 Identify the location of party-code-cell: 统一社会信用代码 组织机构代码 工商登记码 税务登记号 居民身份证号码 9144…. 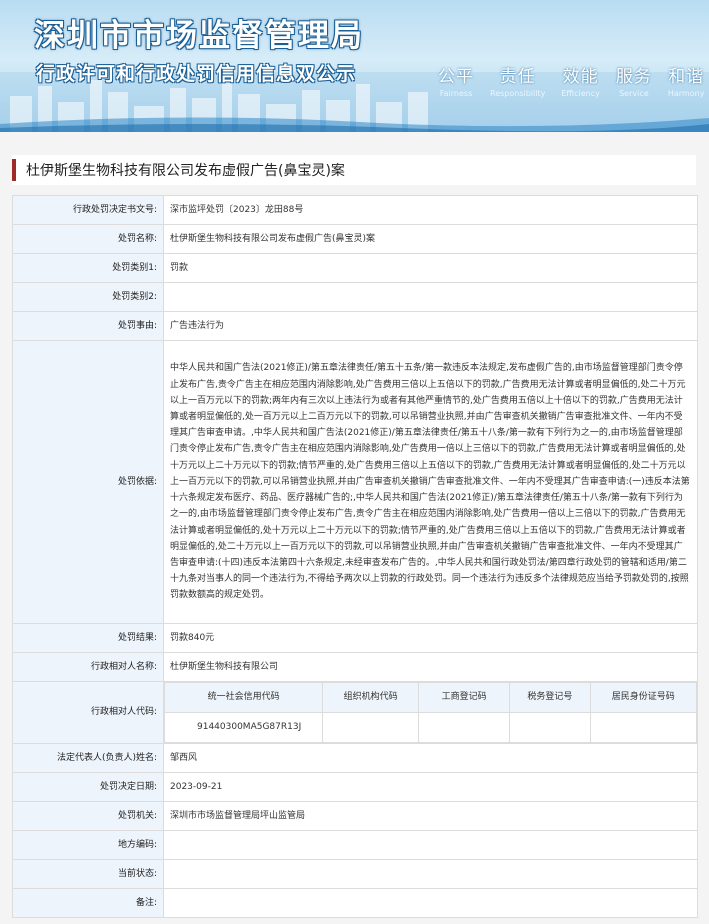
(430, 712).